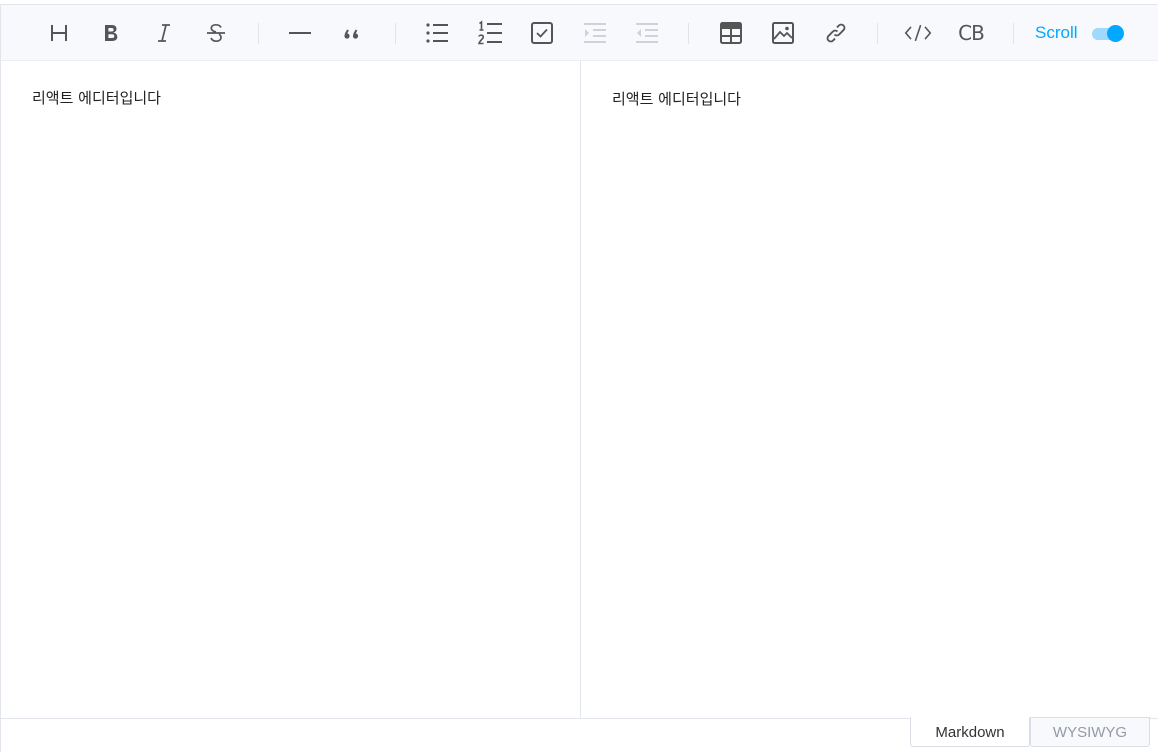  I want to click on markdown-mode-tab: Markdown, so click(970, 732).